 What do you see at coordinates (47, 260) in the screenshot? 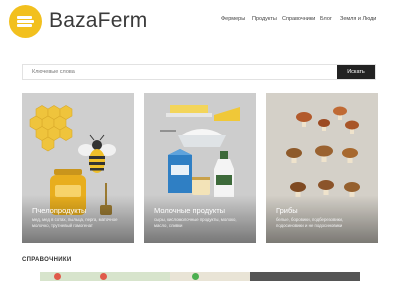
I see `section-title-directories: СПРАВОЧНИКИ` at bounding box center [47, 260].